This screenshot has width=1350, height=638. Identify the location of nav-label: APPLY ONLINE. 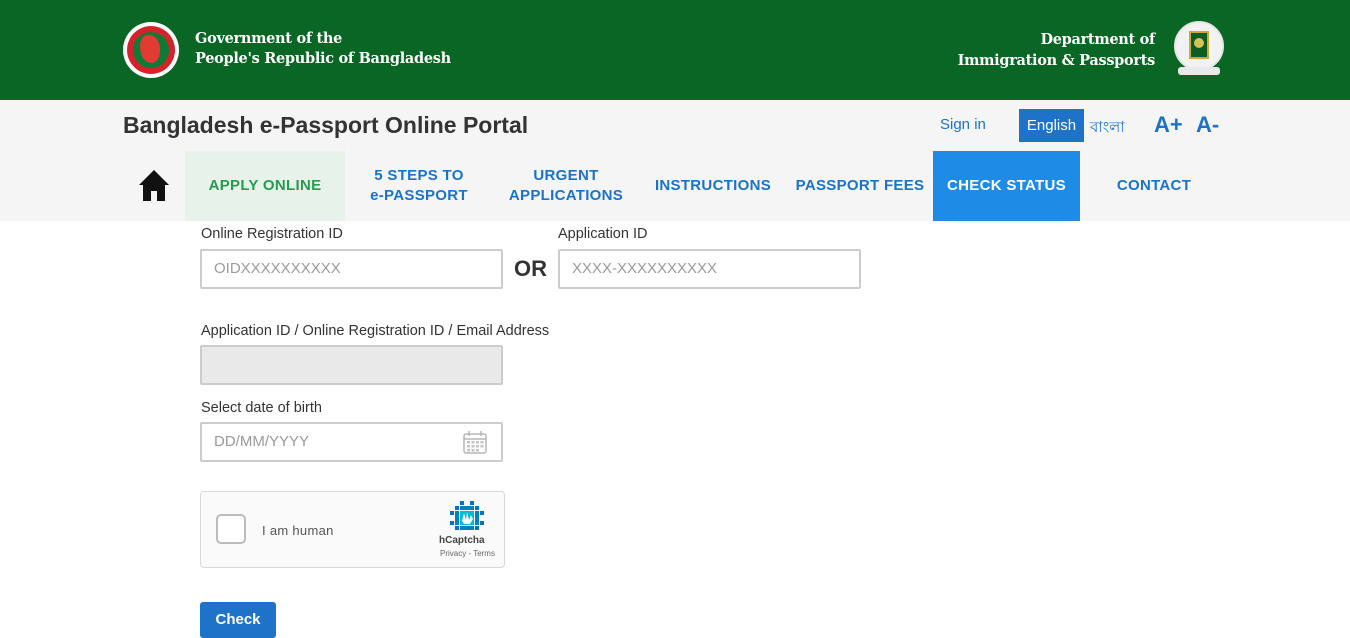
(265, 185).